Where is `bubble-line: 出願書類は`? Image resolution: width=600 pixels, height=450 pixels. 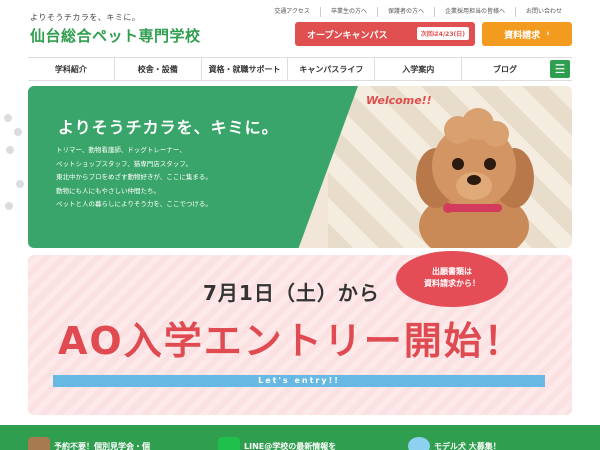 bubble-line: 出願書類は is located at coordinates (452, 271).